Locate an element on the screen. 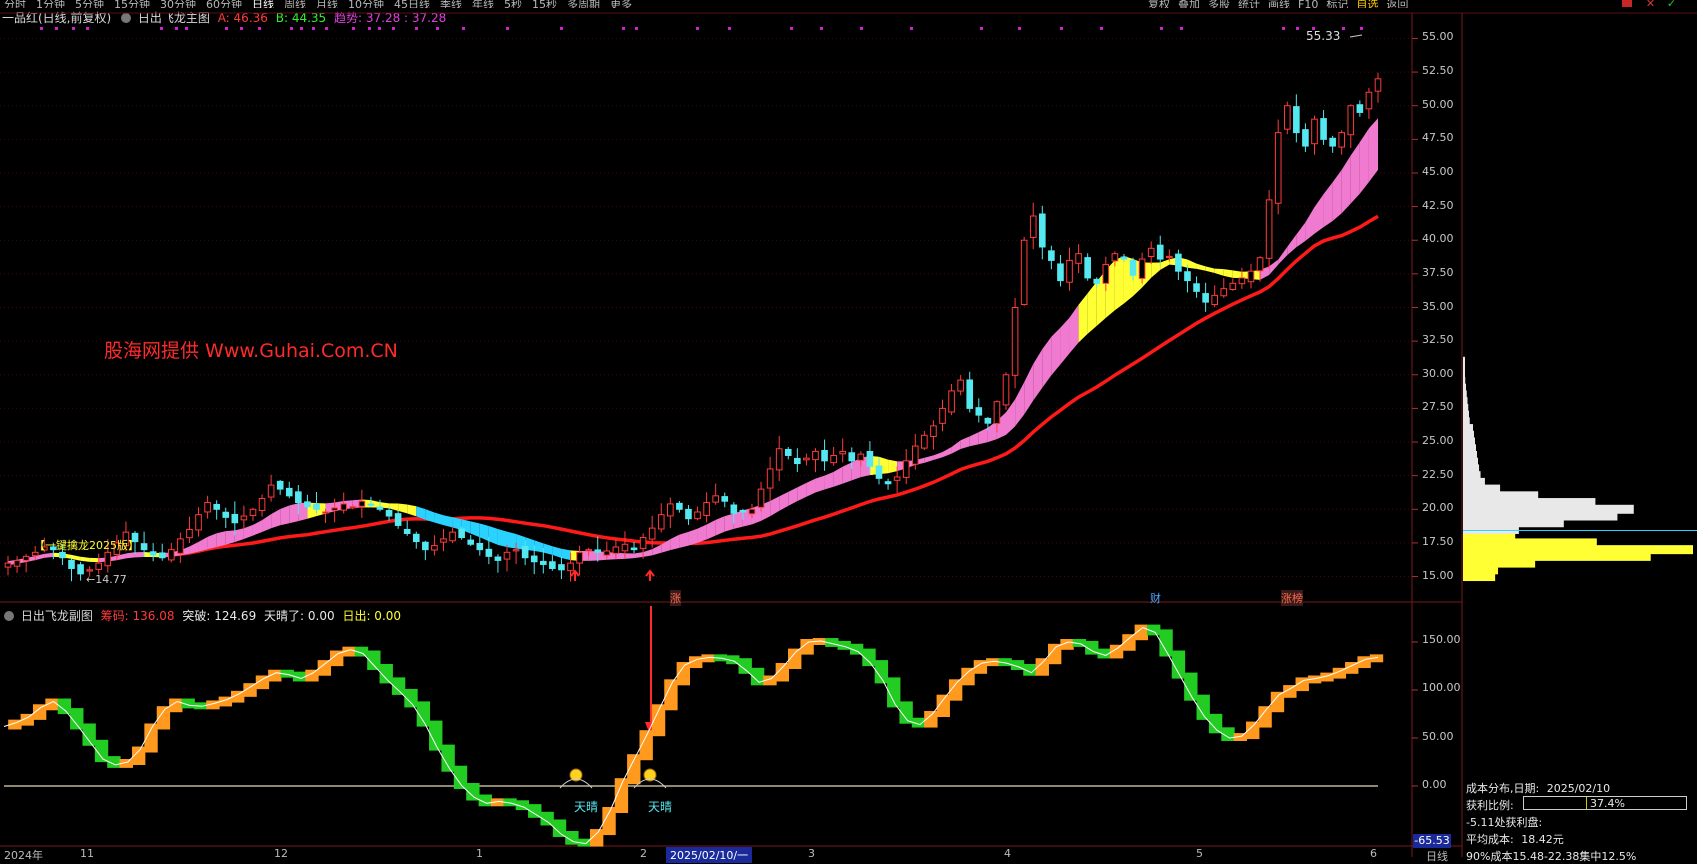 Image resolution: width=1697 pixels, height=864 pixels. avg-cost-value: 18.42元 is located at coordinates (1542, 839).